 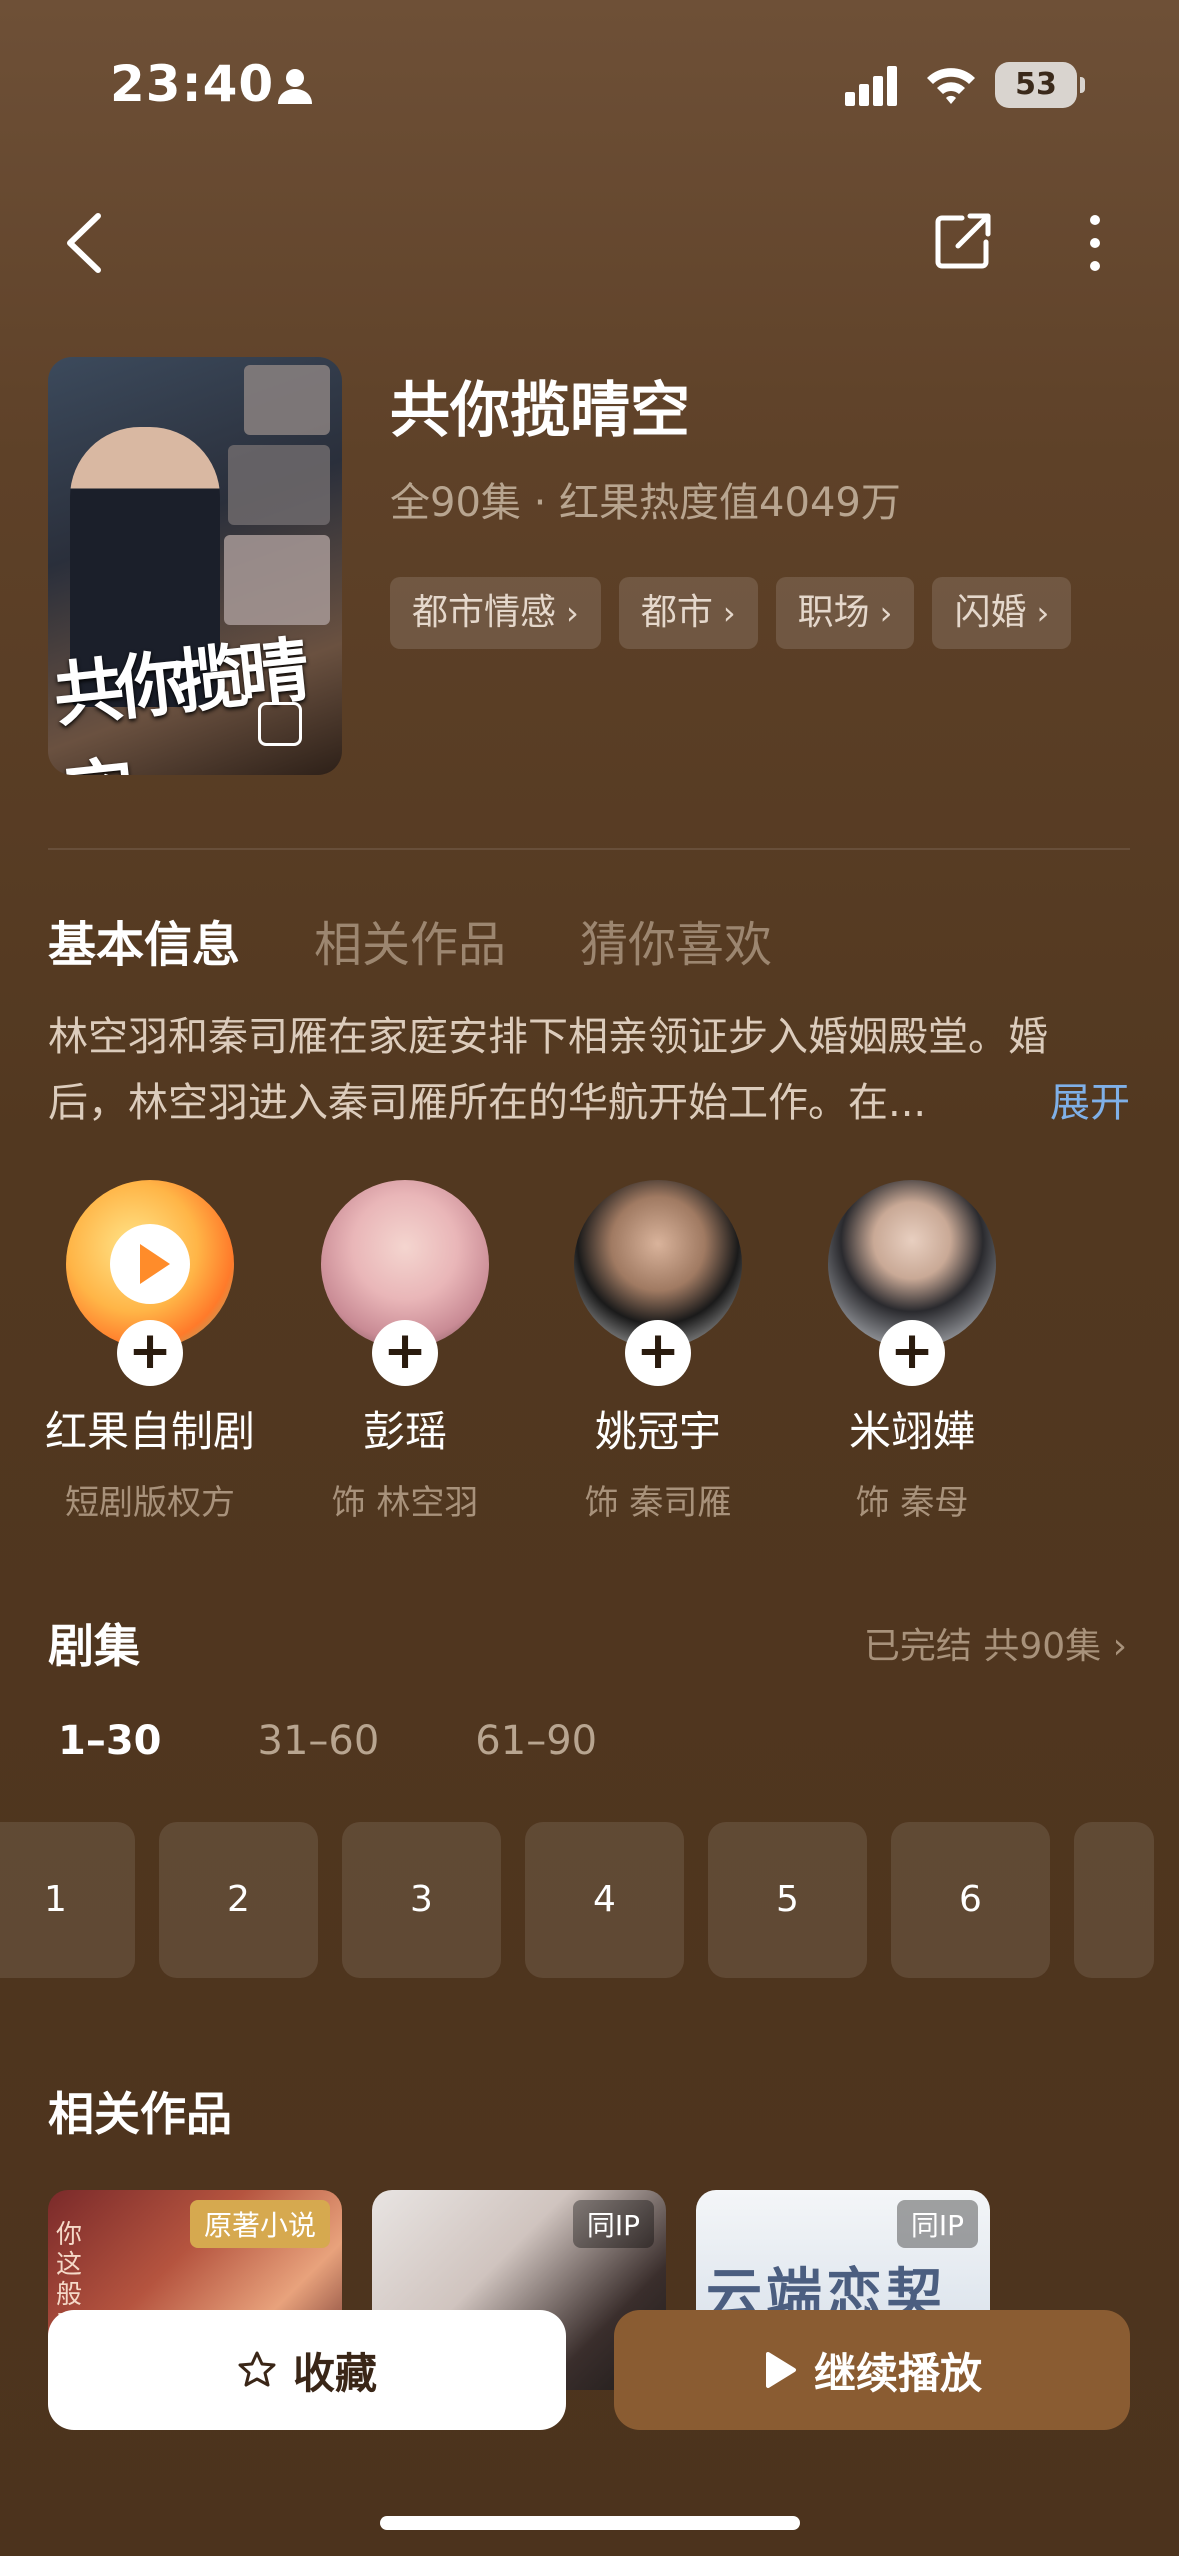 What do you see at coordinates (319, 1741) in the screenshot?
I see `range-tab: 31–60` at bounding box center [319, 1741].